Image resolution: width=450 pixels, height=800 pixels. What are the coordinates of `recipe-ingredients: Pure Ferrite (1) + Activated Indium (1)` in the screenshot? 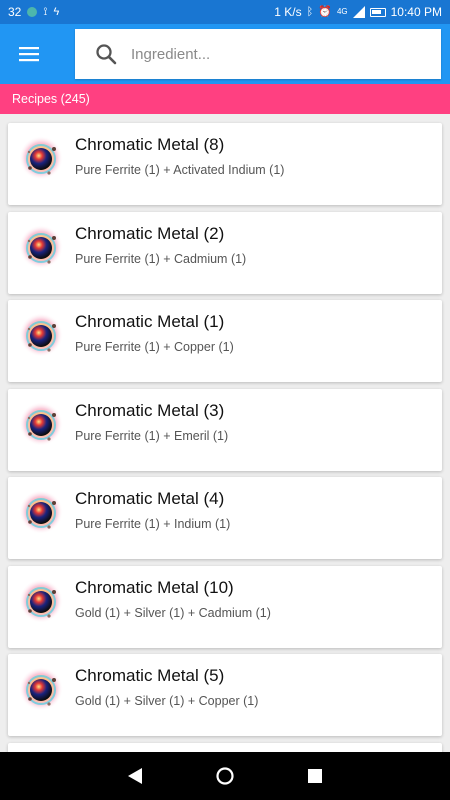 It's located at (180, 170).